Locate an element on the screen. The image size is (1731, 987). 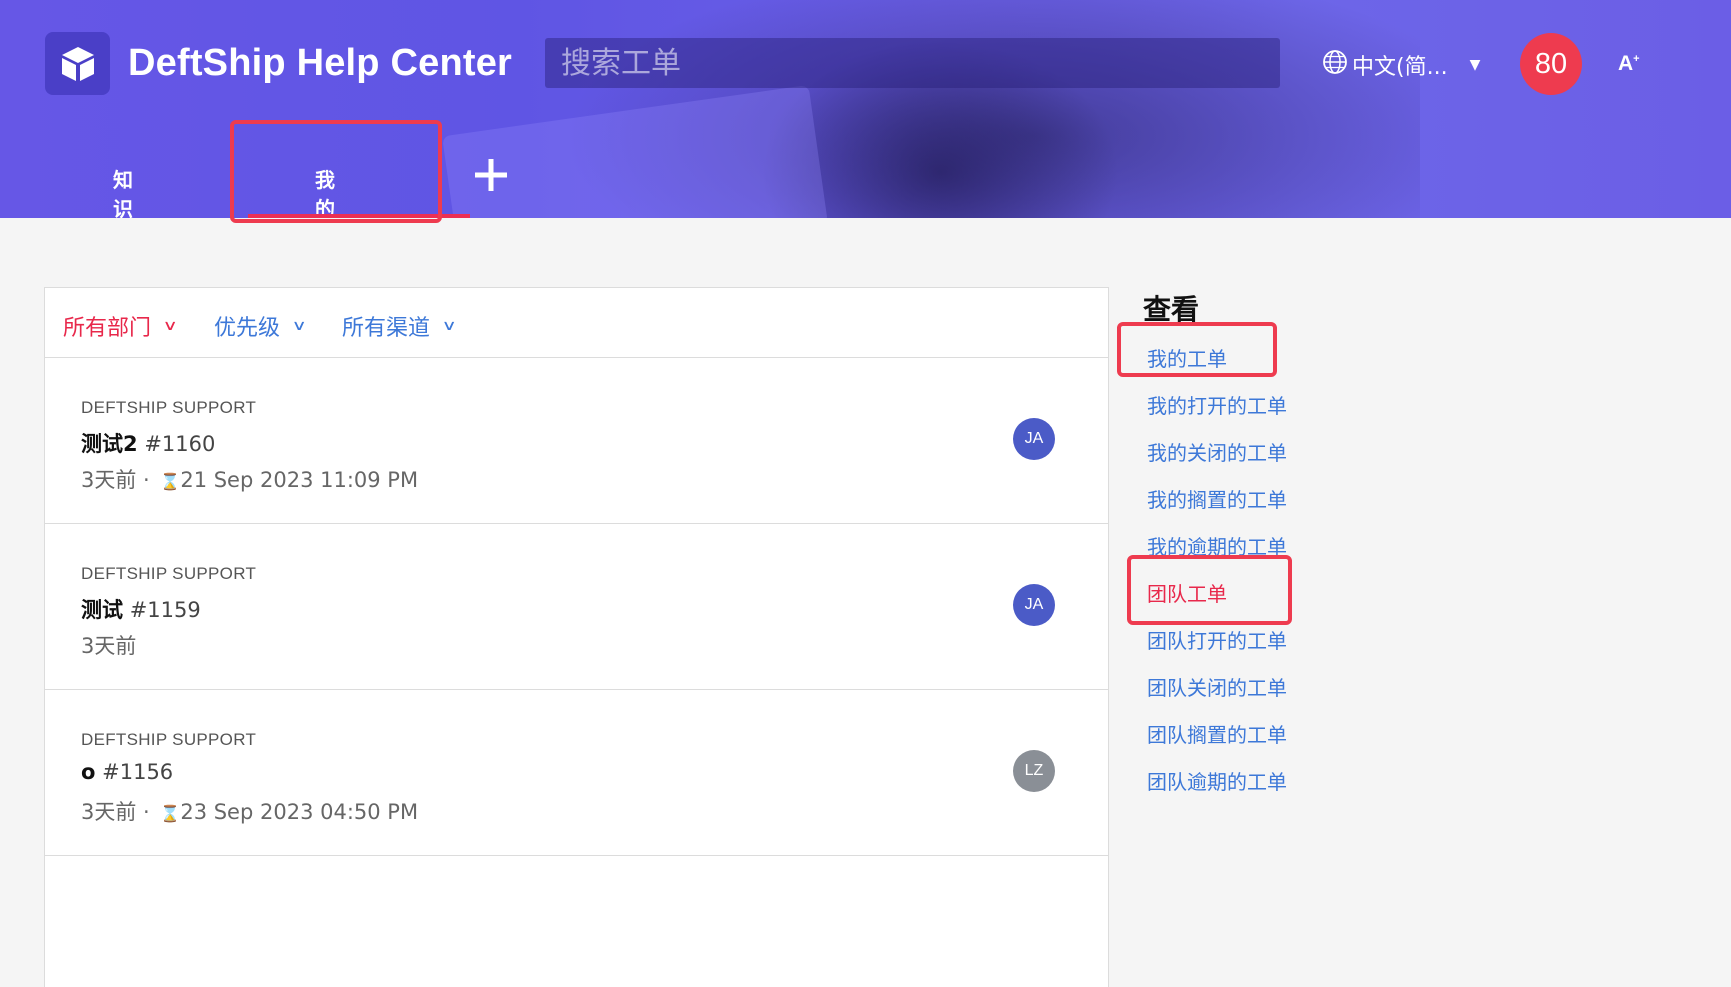
globe-icon is located at coordinates (1335, 65).